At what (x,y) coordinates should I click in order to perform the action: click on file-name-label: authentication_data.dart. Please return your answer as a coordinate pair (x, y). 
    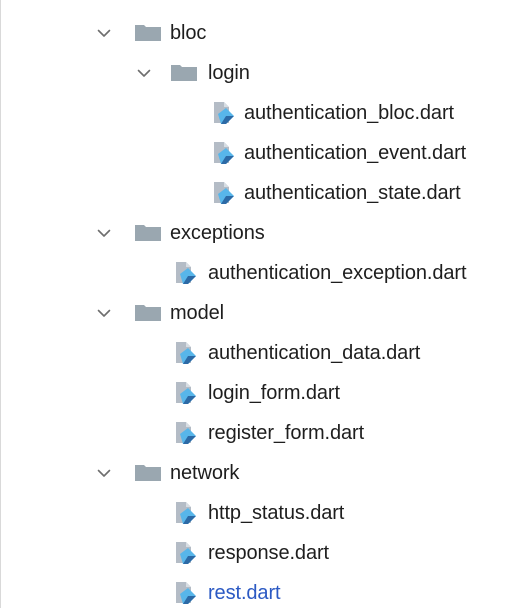
    Looking at the image, I should click on (314, 353).